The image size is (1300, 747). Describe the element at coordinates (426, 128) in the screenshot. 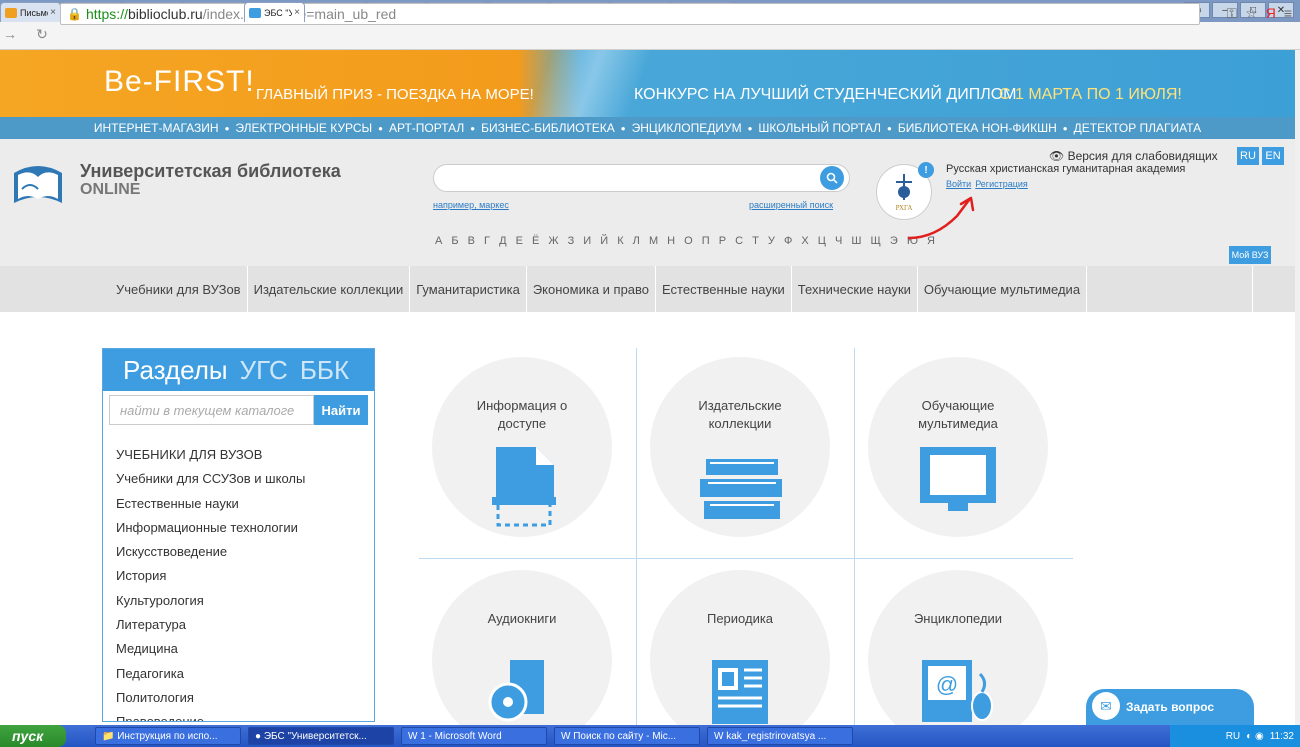

I see `portal-nav-link: АРТ-ПОРТАЛ` at that location.